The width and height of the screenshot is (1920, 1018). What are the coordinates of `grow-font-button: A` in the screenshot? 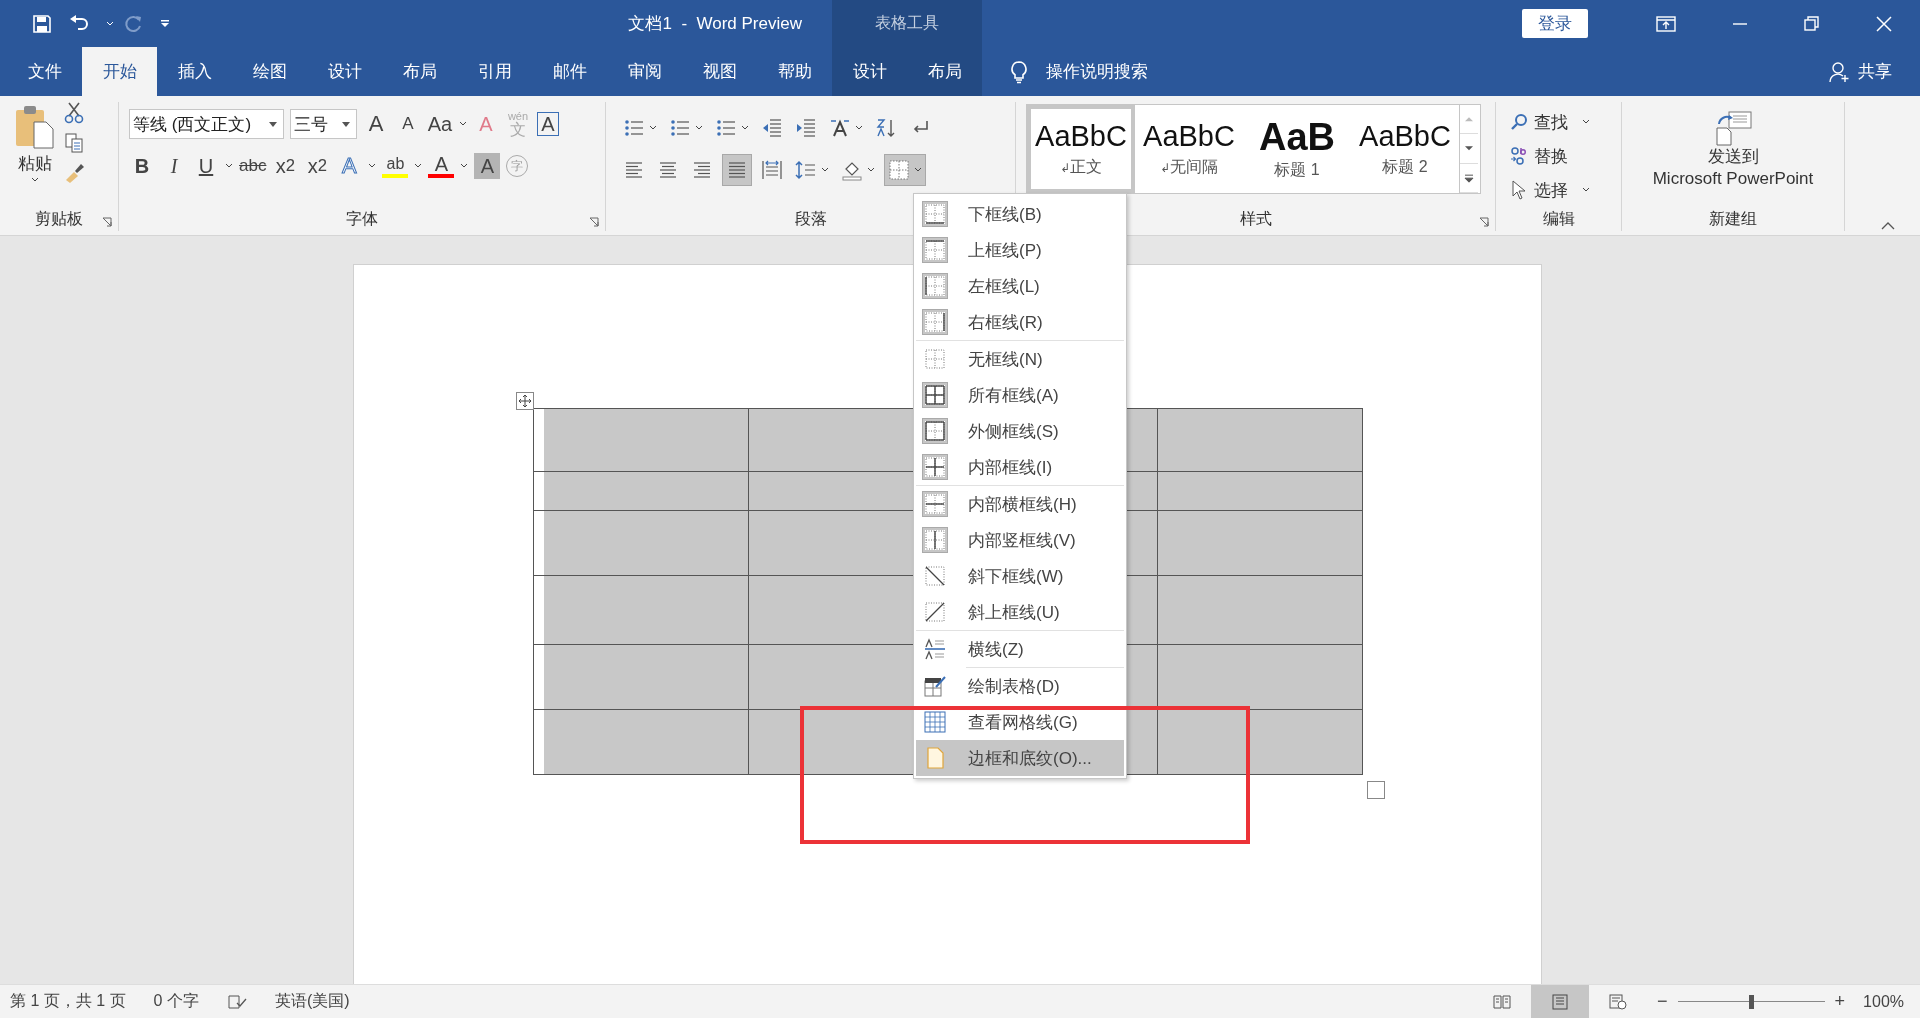 It's located at (376, 124).